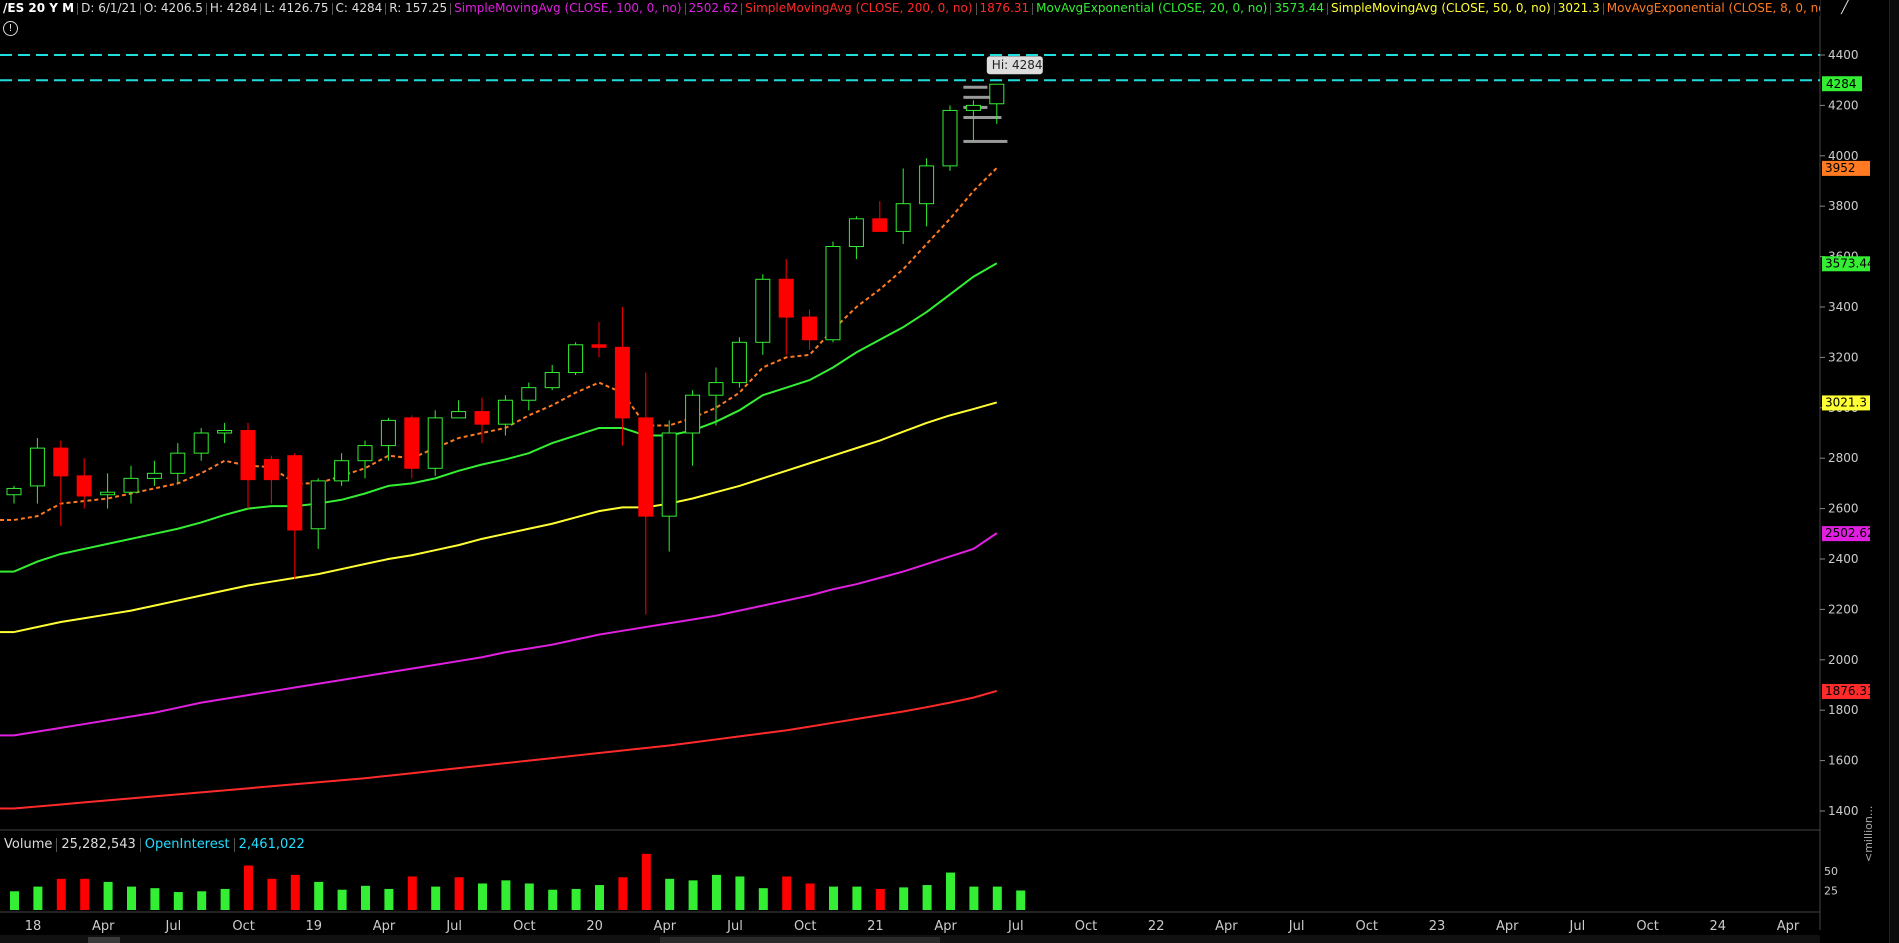 This screenshot has width=1899, height=943. Describe the element at coordinates (1843, 559) in the screenshot. I see `price-tick-label: 2400` at that location.